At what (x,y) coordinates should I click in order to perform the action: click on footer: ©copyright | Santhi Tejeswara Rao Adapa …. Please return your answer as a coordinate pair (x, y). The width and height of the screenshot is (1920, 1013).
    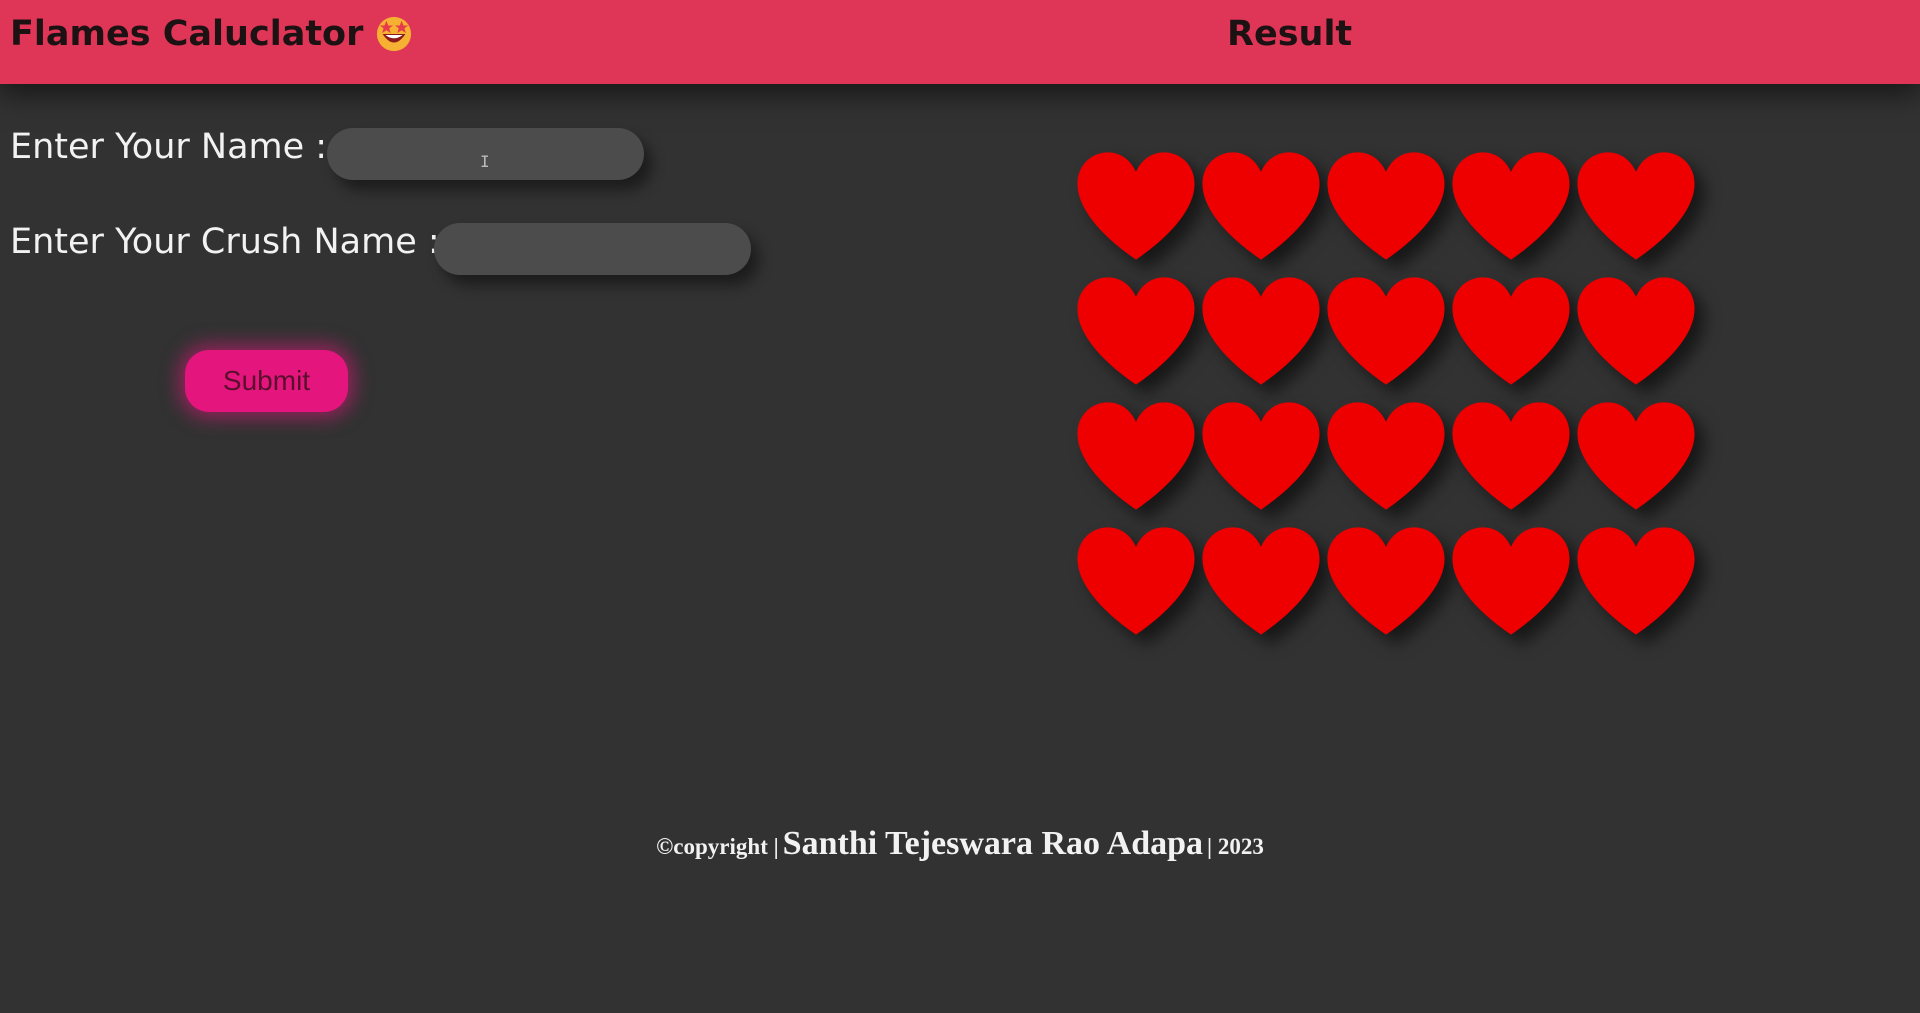
    Looking at the image, I should click on (960, 844).